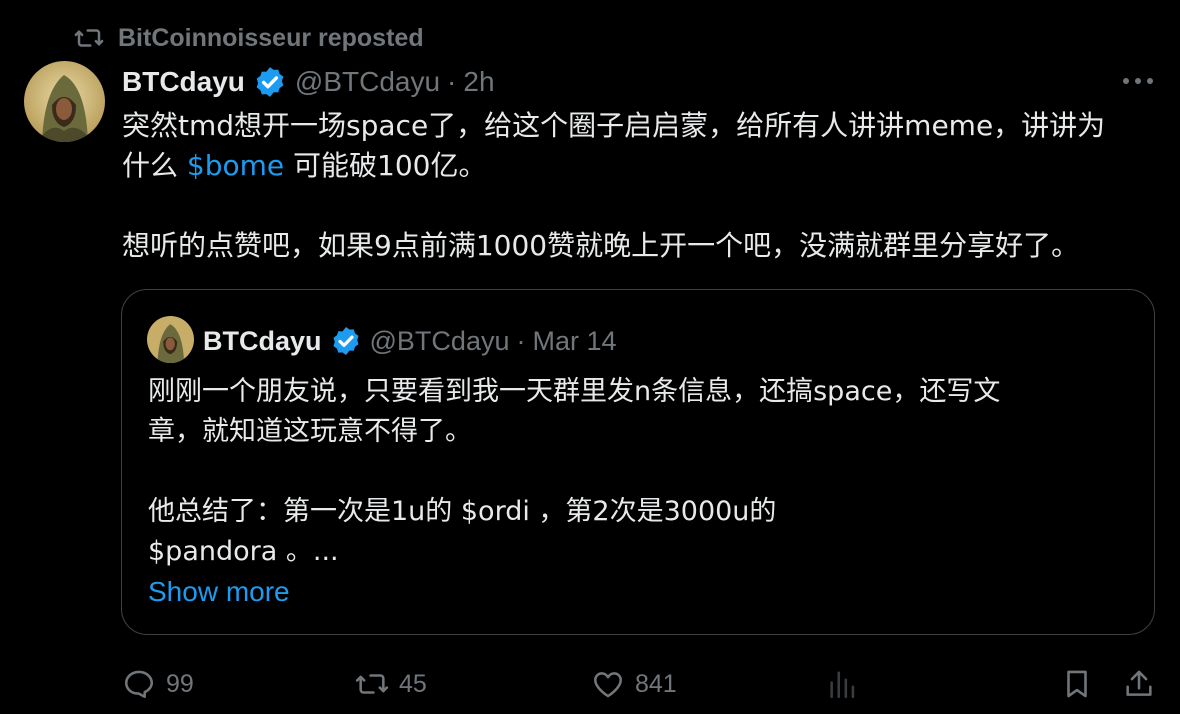 The width and height of the screenshot is (1180, 714). I want to click on more-options-button, so click(1138, 81).